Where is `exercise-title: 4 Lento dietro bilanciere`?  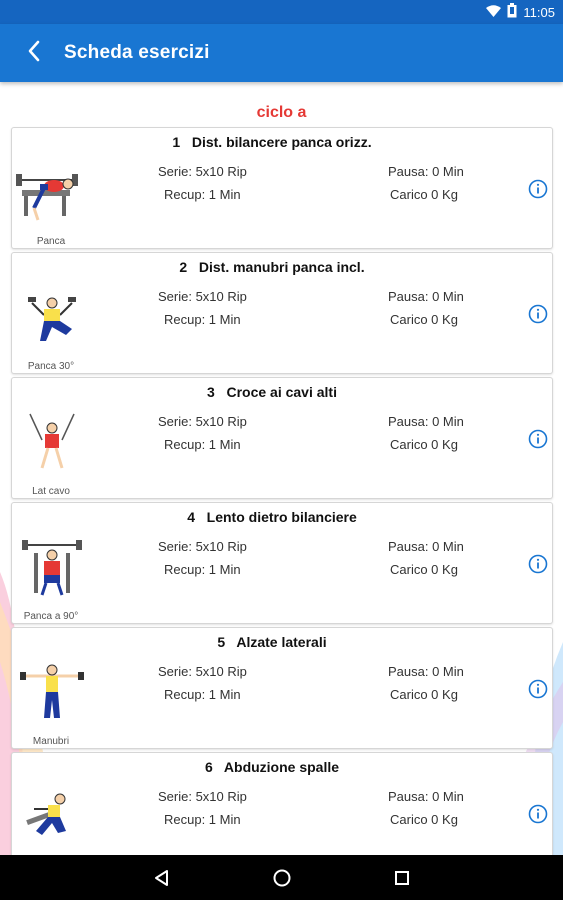
exercise-title: 4 Lento dietro bilanciere is located at coordinates (272, 517).